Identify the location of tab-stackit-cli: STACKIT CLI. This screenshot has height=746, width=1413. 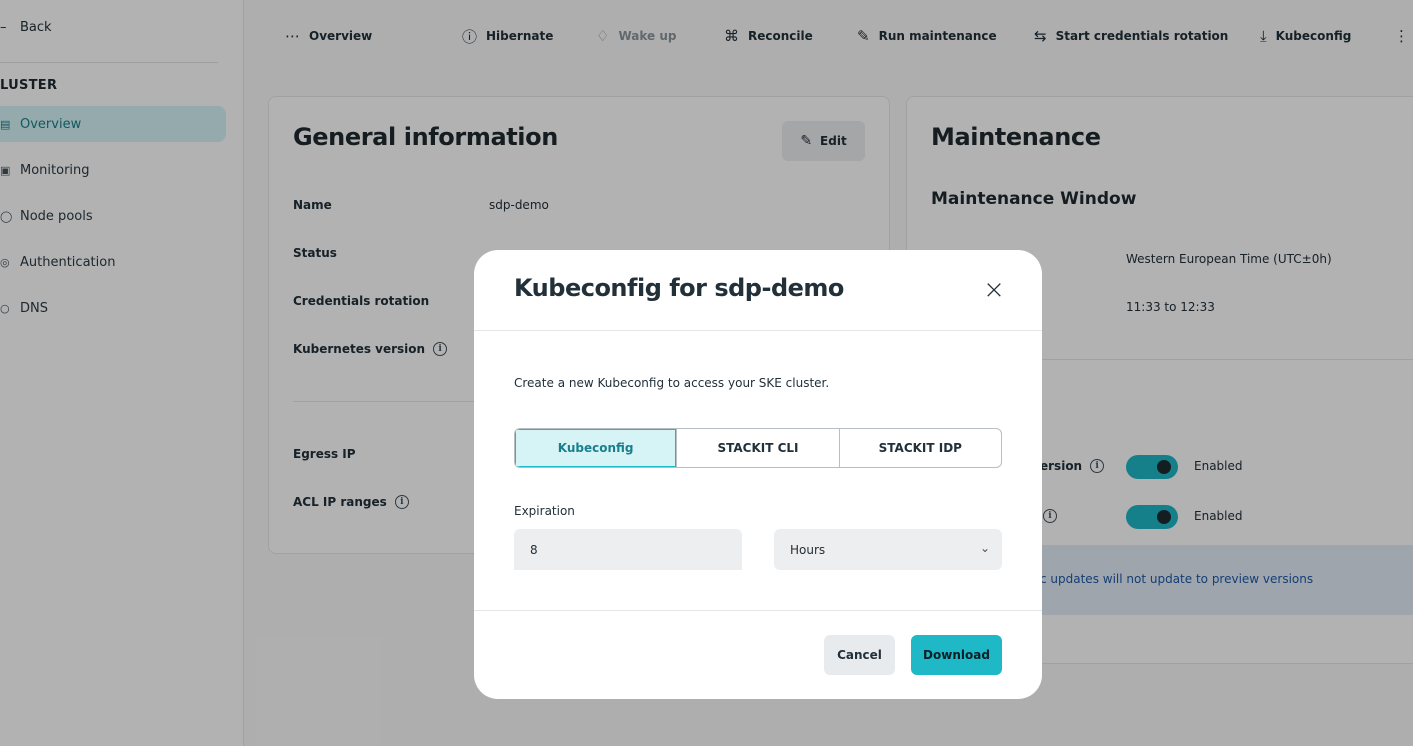
(758, 448).